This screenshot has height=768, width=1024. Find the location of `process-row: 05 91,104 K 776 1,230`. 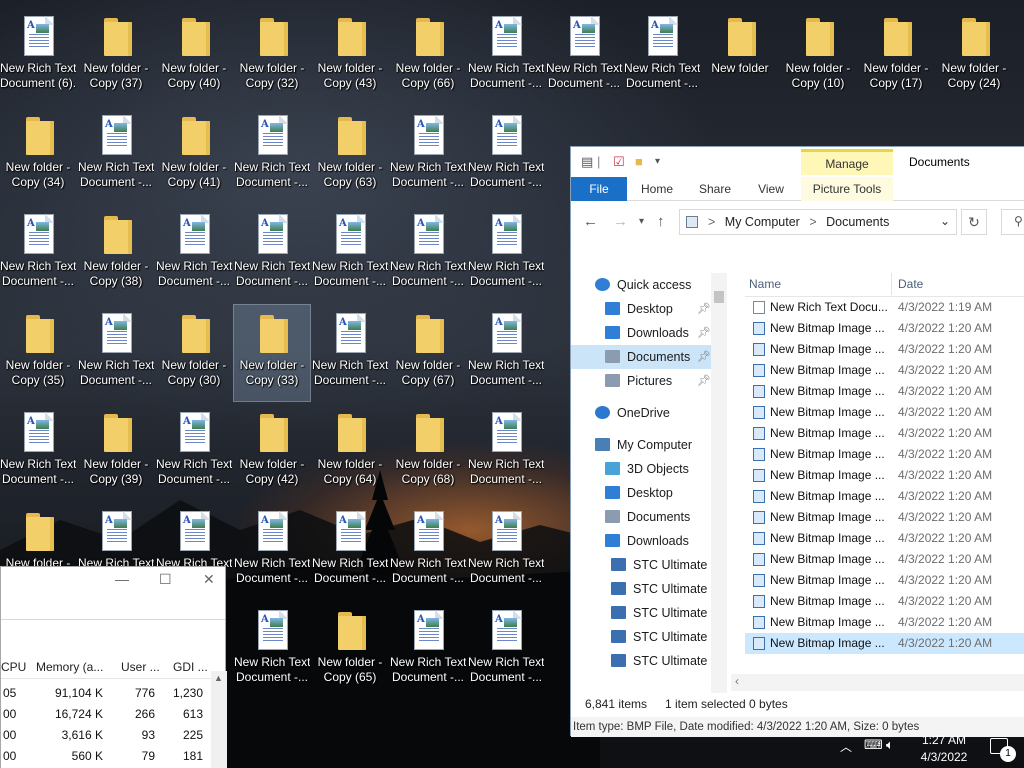

process-row: 05 91,104 K 776 1,230 is located at coordinates (106, 693).